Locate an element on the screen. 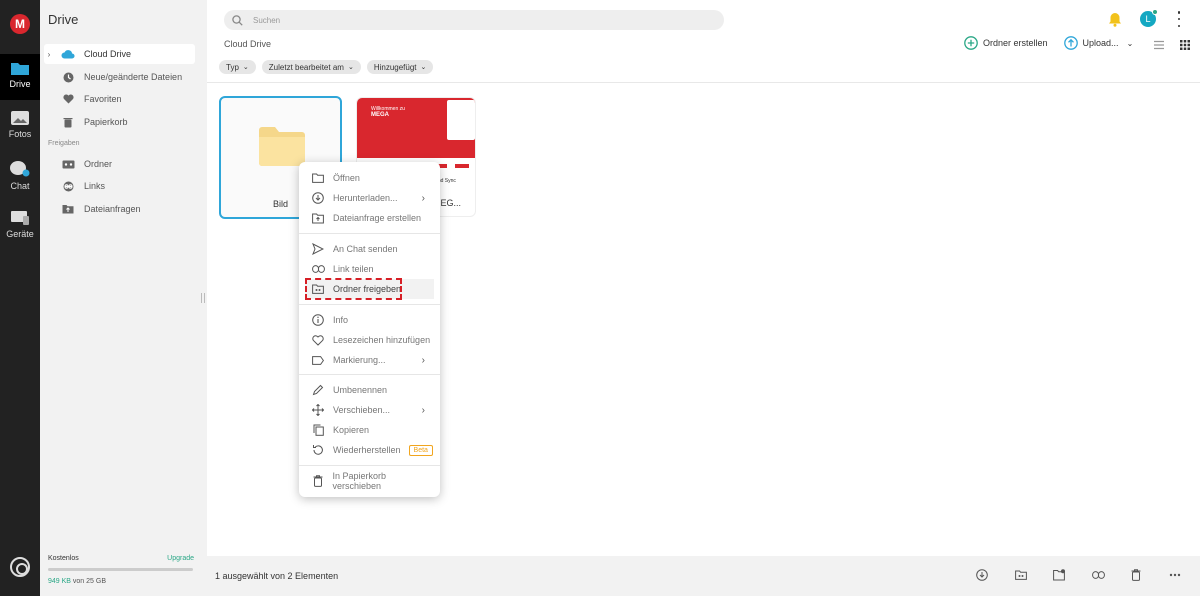  upload-button: Upload... ⌄ is located at coordinates (1098, 43).